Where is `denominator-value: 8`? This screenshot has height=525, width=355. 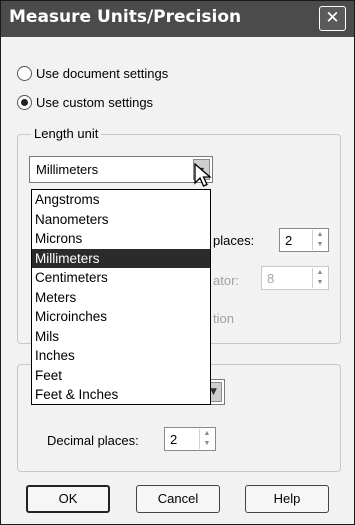
denominator-value: 8 is located at coordinates (271, 278).